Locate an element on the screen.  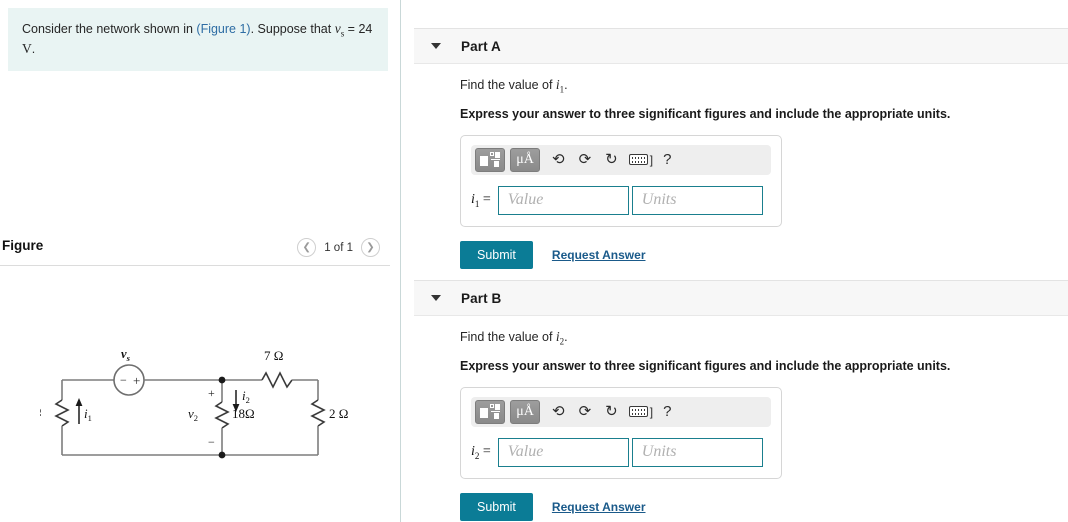
figure-divider is located at coordinates (195, 265).